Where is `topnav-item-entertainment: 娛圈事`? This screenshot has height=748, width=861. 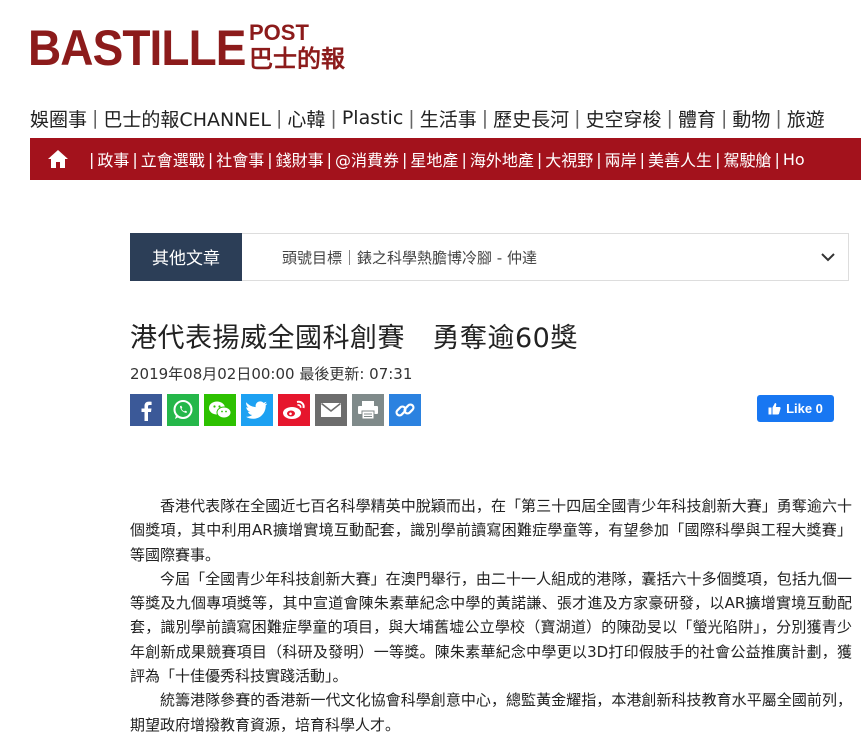
topnav-item-entertainment: 娛圈事 is located at coordinates (58, 118).